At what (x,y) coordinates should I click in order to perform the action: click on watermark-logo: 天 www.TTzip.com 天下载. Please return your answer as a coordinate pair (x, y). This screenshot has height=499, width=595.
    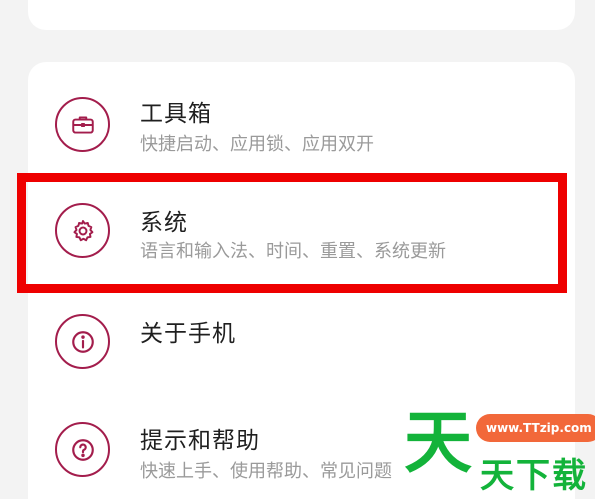
    Looking at the image, I should click on (499, 451).